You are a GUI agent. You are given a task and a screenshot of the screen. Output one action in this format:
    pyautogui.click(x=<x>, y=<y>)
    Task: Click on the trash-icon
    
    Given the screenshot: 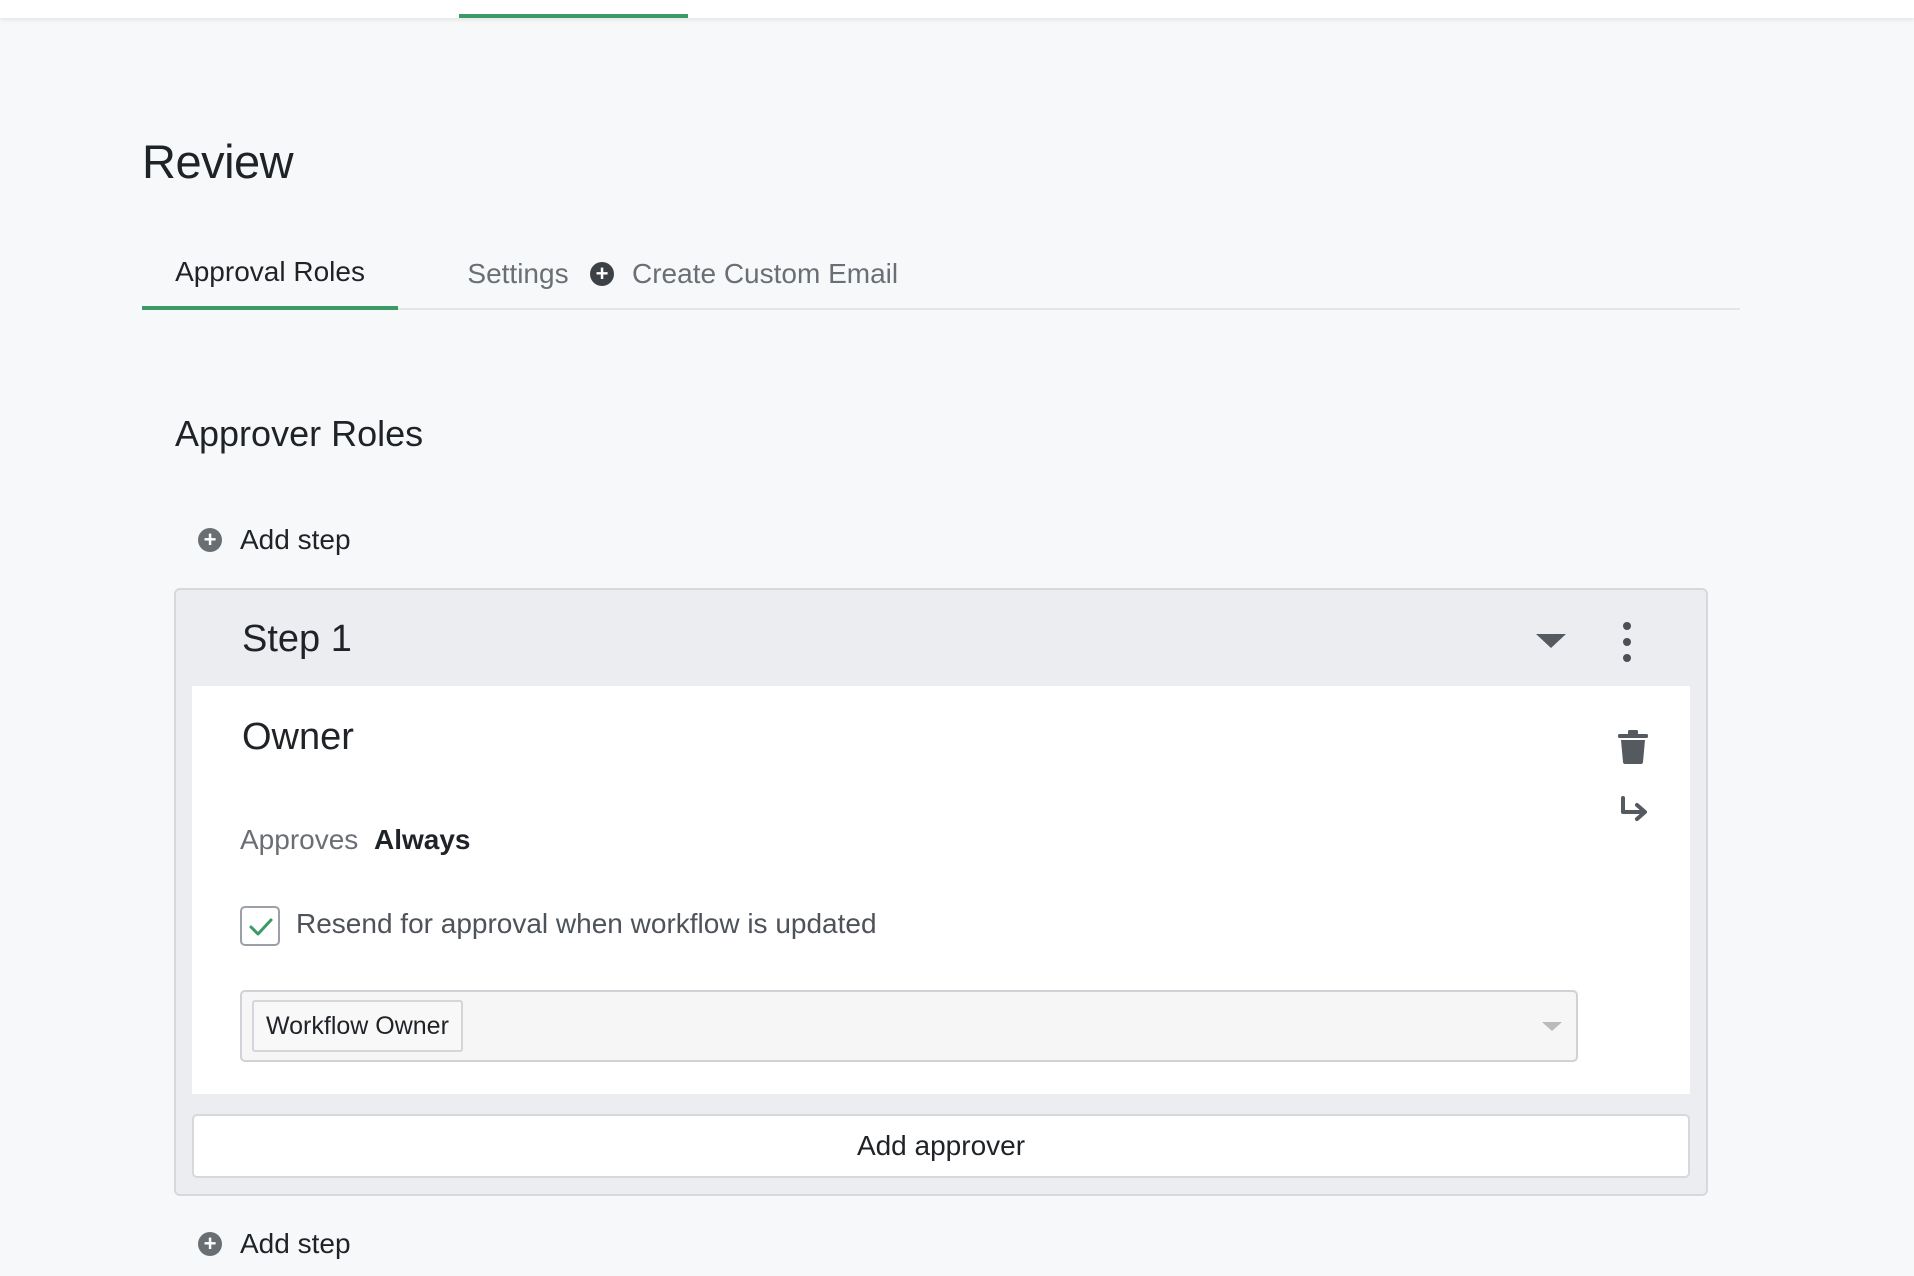 What is the action you would take?
    pyautogui.click(x=1633, y=747)
    